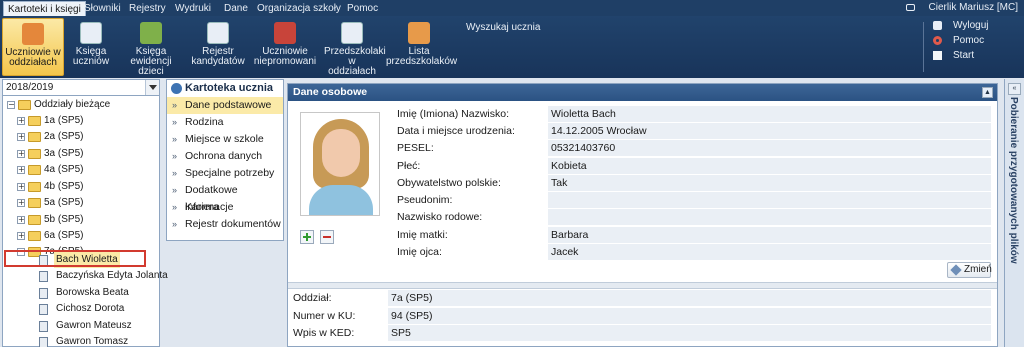 The image size is (1024, 347). What do you see at coordinates (955, 55) in the screenshot?
I see `start-button: Start` at bounding box center [955, 55].